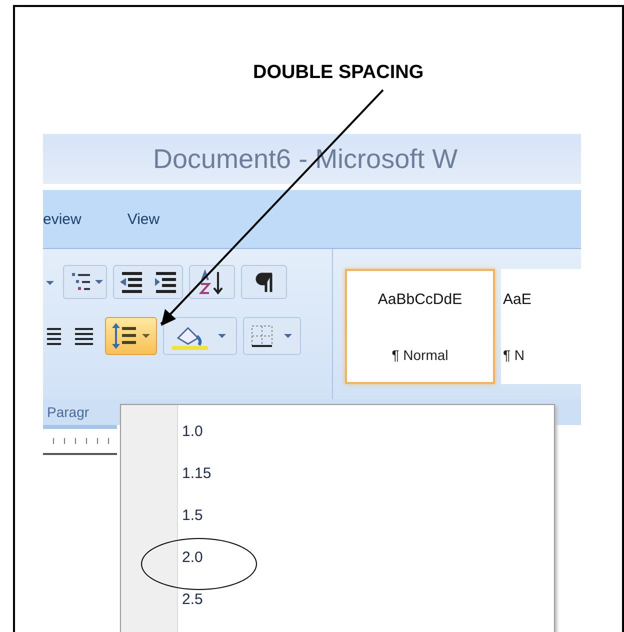 The height and width of the screenshot is (632, 624). I want to click on menu-item: 1.0, so click(192, 431).